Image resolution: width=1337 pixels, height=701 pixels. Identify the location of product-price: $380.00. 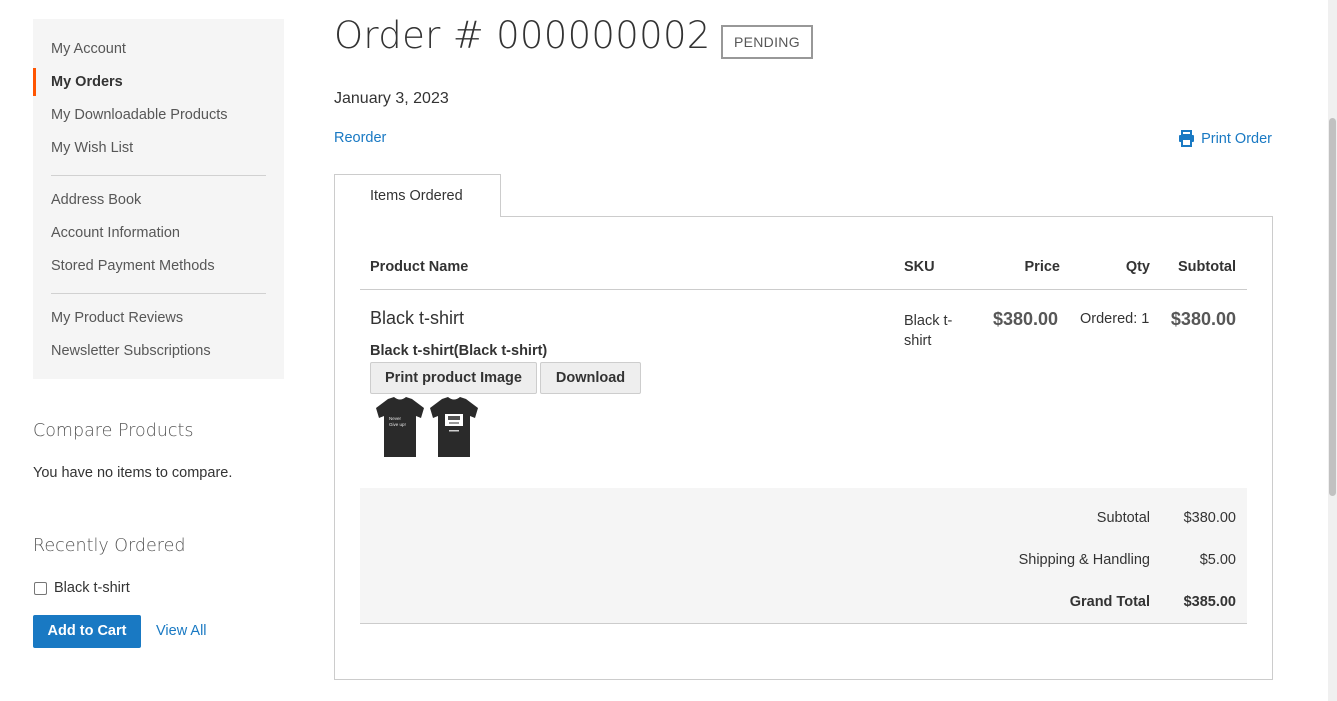
(1026, 319).